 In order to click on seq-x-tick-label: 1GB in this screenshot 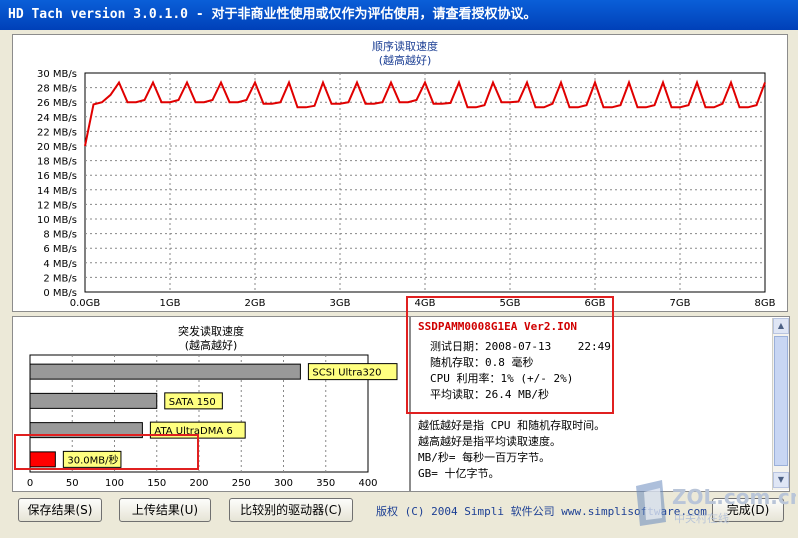, I will do `click(170, 303)`.